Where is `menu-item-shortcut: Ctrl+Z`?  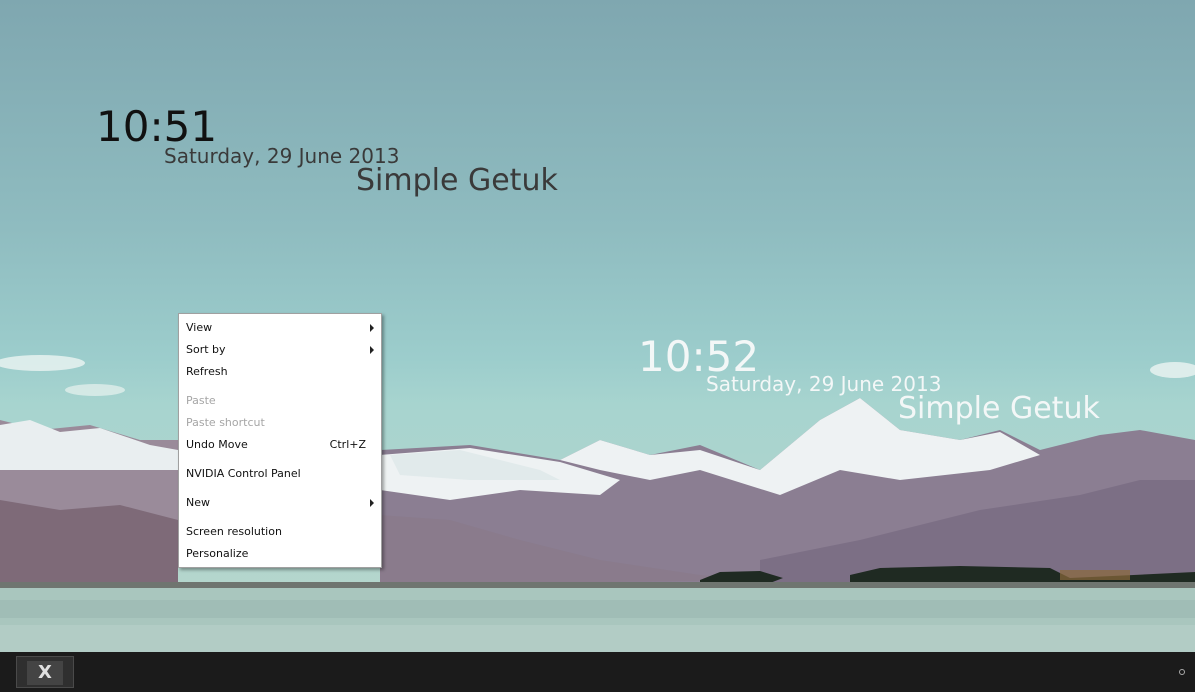
menu-item-shortcut: Ctrl+Z is located at coordinates (347, 444).